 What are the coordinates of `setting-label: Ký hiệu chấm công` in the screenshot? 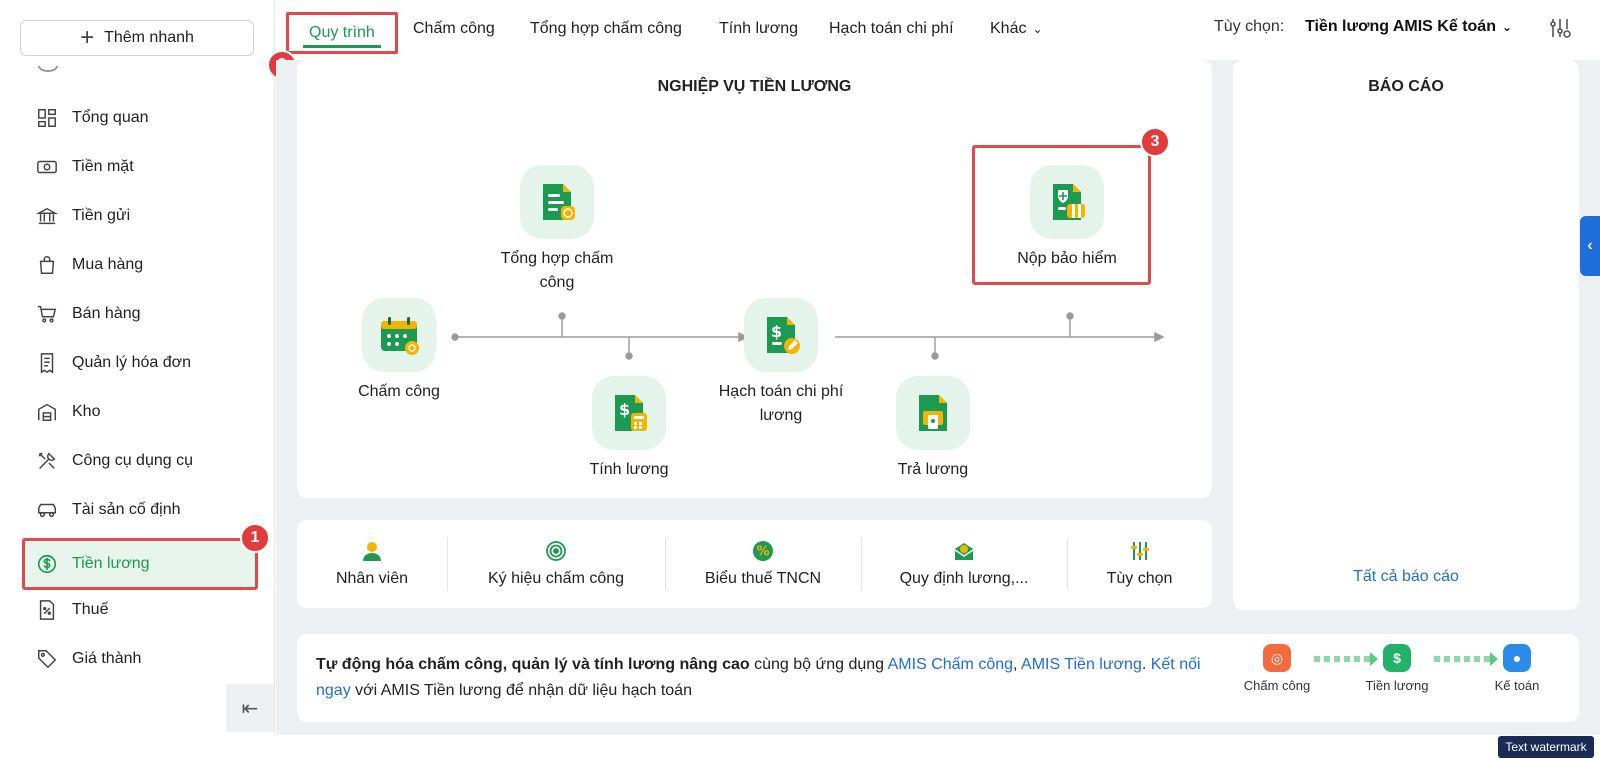 It's located at (556, 578).